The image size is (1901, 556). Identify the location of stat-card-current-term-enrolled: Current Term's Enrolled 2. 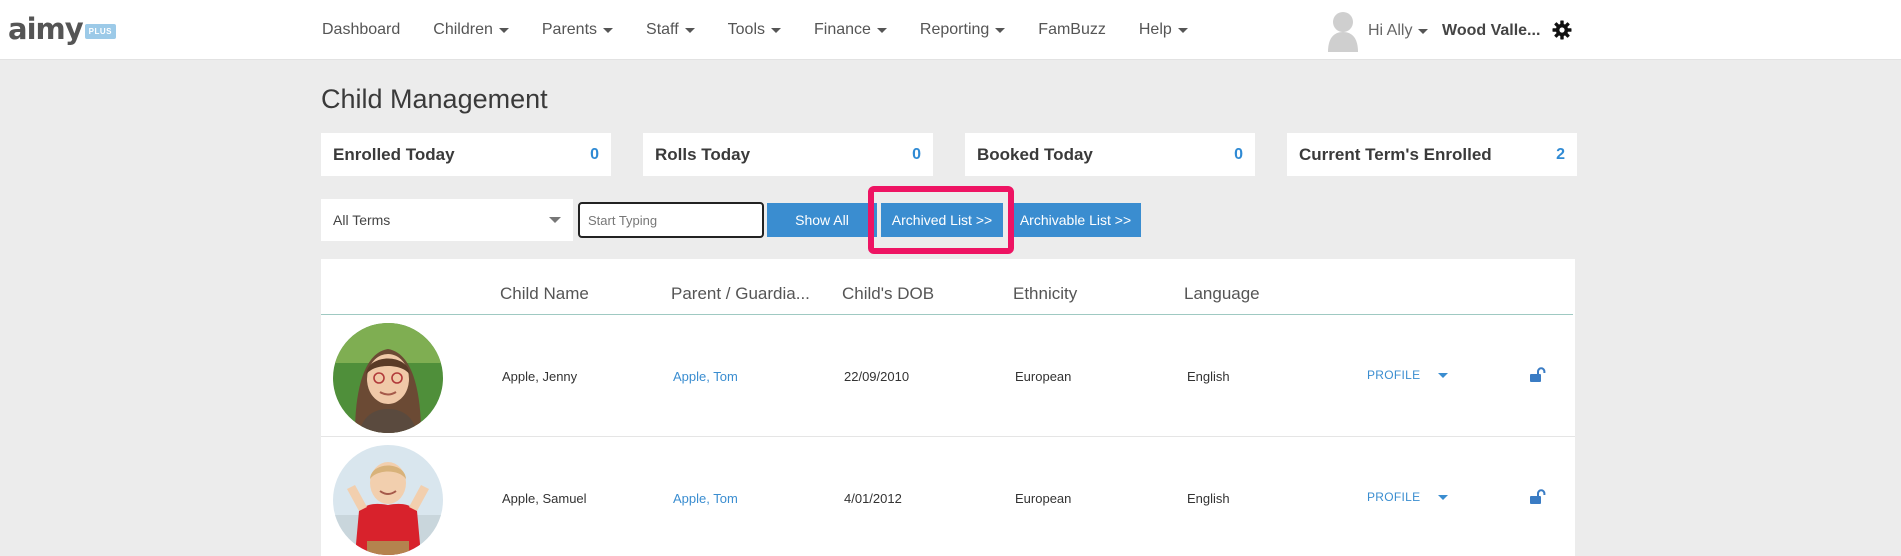
(1432, 154).